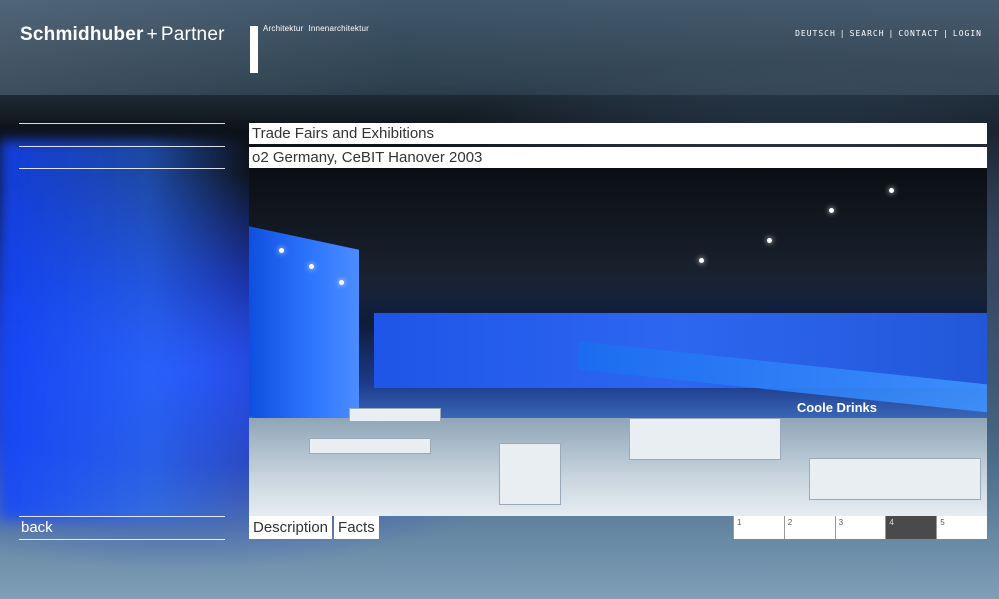 This screenshot has height=599, width=999. I want to click on tagline-architecture: Architektur, so click(283, 28).